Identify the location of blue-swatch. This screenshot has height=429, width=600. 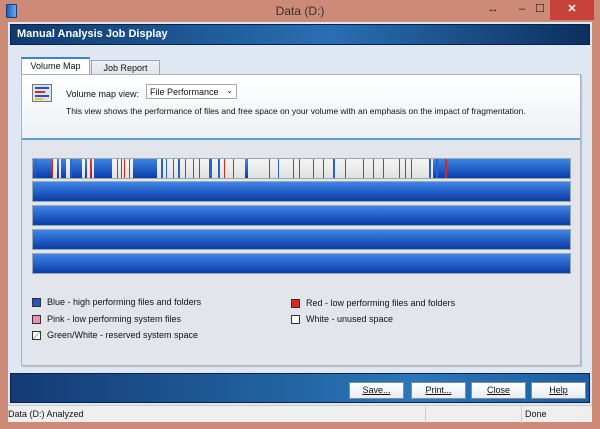
(36, 303).